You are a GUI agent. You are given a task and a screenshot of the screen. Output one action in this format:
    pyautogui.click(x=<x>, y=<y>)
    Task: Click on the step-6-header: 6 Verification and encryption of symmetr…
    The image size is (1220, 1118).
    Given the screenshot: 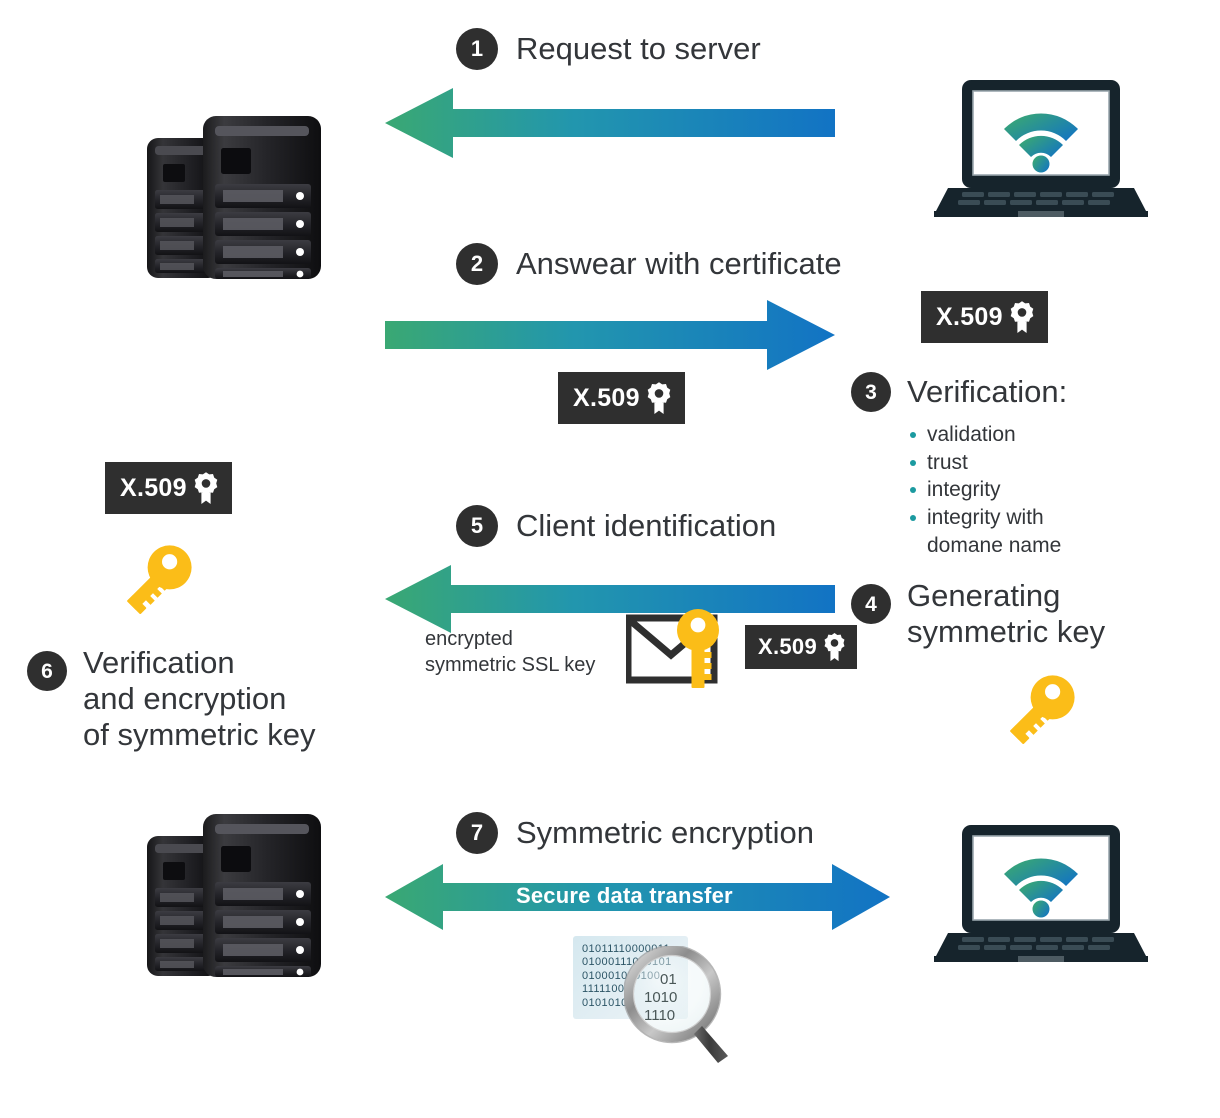 What is the action you would take?
    pyautogui.click(x=171, y=699)
    